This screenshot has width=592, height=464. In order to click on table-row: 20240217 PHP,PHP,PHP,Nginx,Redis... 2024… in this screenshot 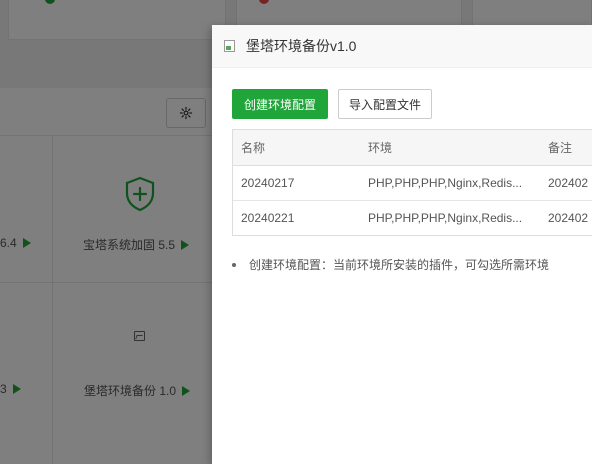, I will do `click(412, 183)`.